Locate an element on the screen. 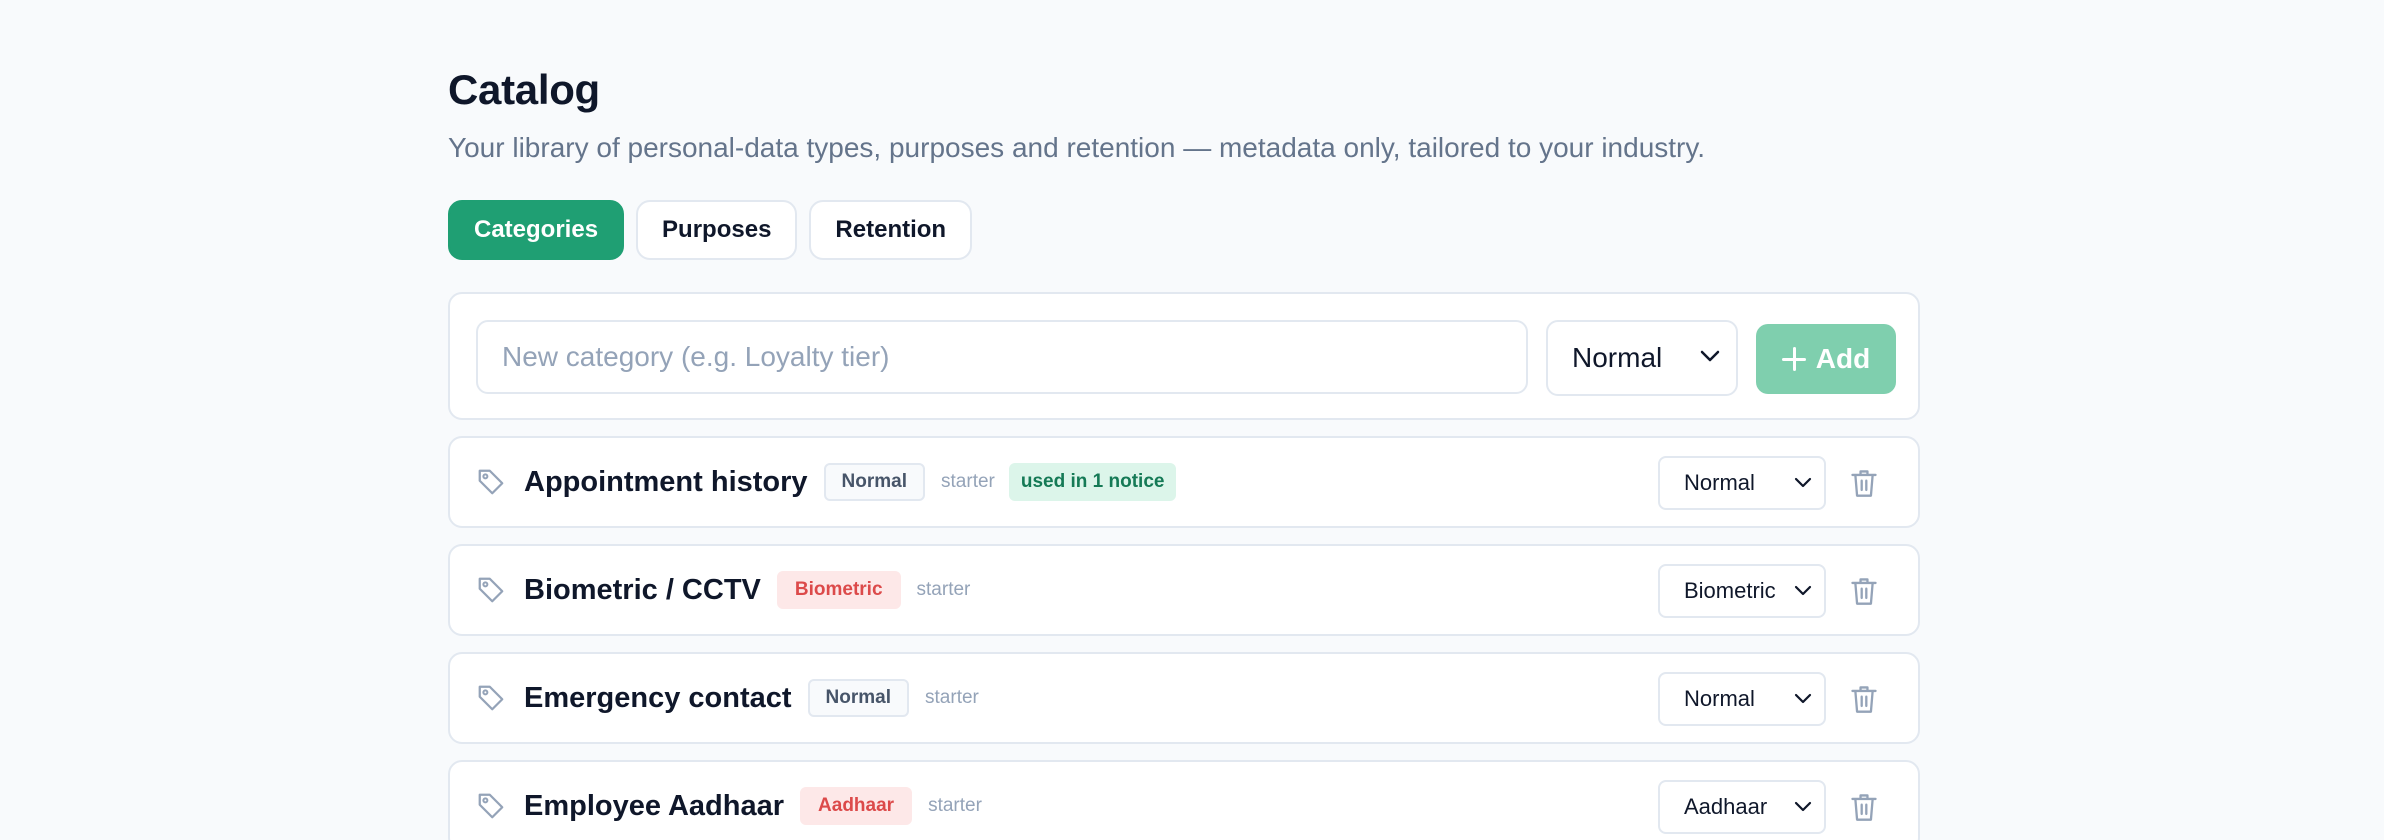 This screenshot has height=840, width=2384. tab-retention: Retention is located at coordinates (891, 230).